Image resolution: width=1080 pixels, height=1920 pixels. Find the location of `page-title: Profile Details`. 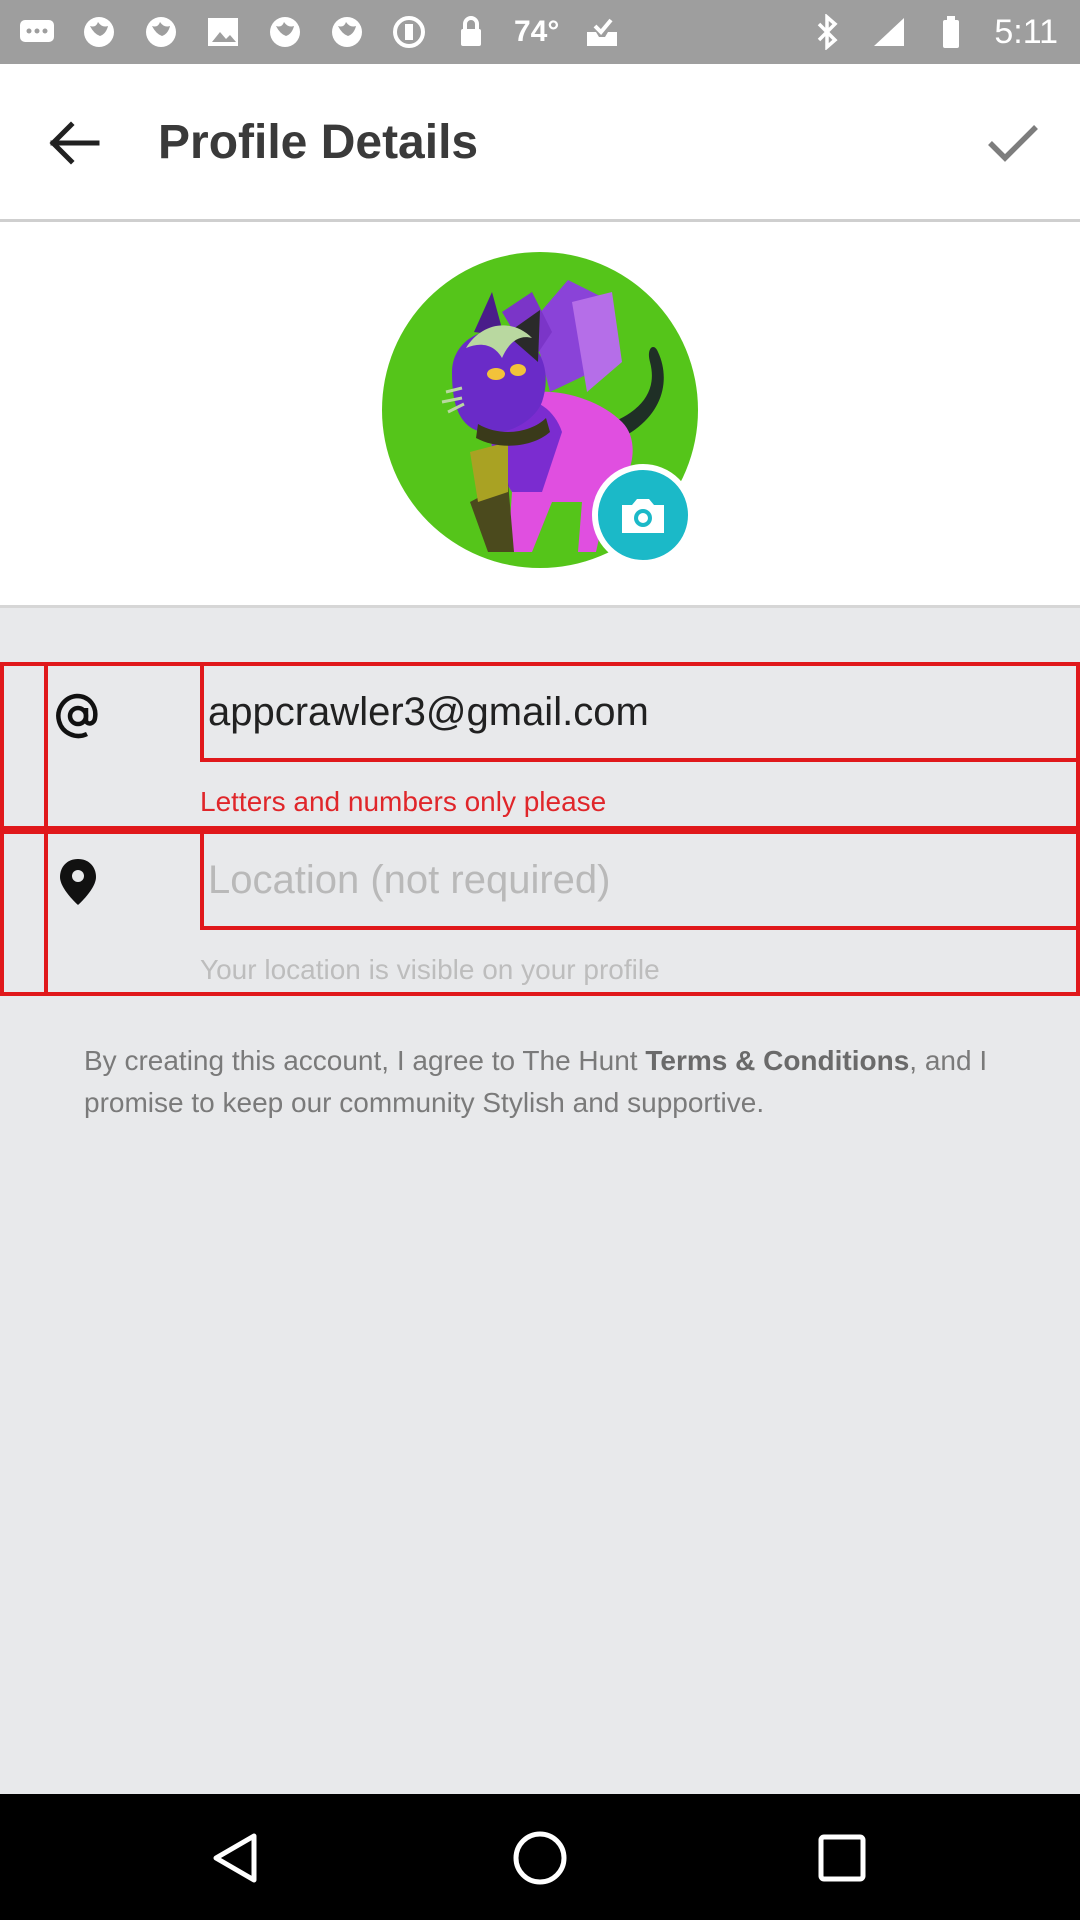

page-title: Profile Details is located at coordinates (318, 142).